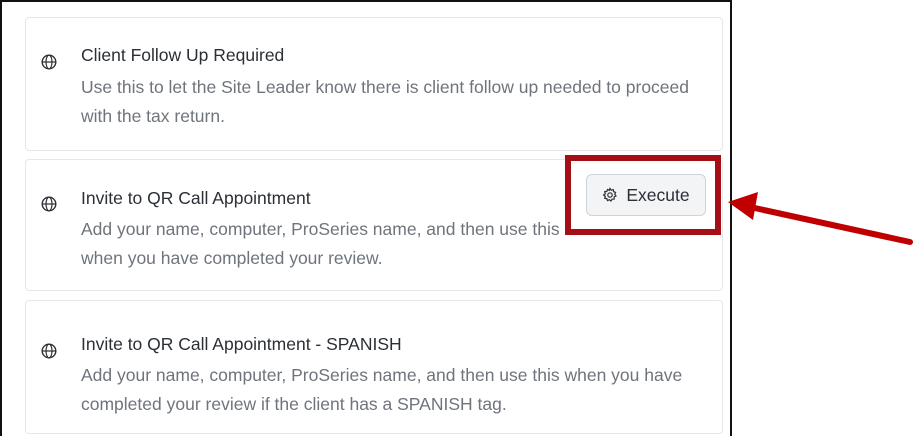 This screenshot has width=916, height=436. Describe the element at coordinates (241, 344) in the screenshot. I see `action-title: Invite to QR Call Appointment - SPANISH` at that location.